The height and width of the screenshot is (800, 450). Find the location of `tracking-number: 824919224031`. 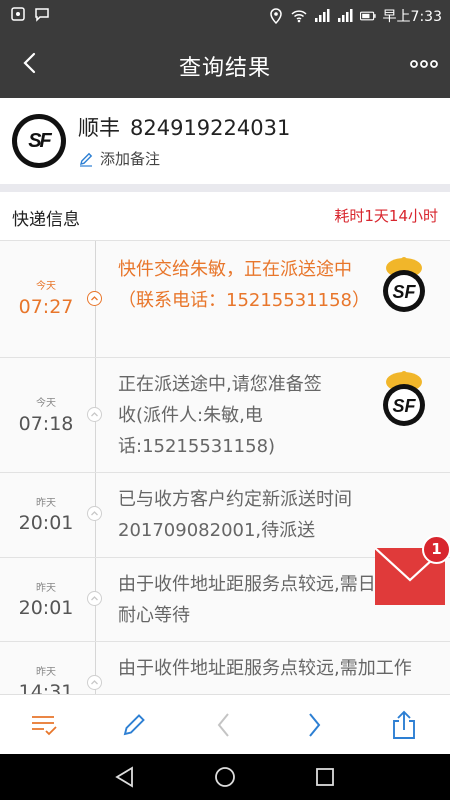

tracking-number: 824919224031 is located at coordinates (210, 128).